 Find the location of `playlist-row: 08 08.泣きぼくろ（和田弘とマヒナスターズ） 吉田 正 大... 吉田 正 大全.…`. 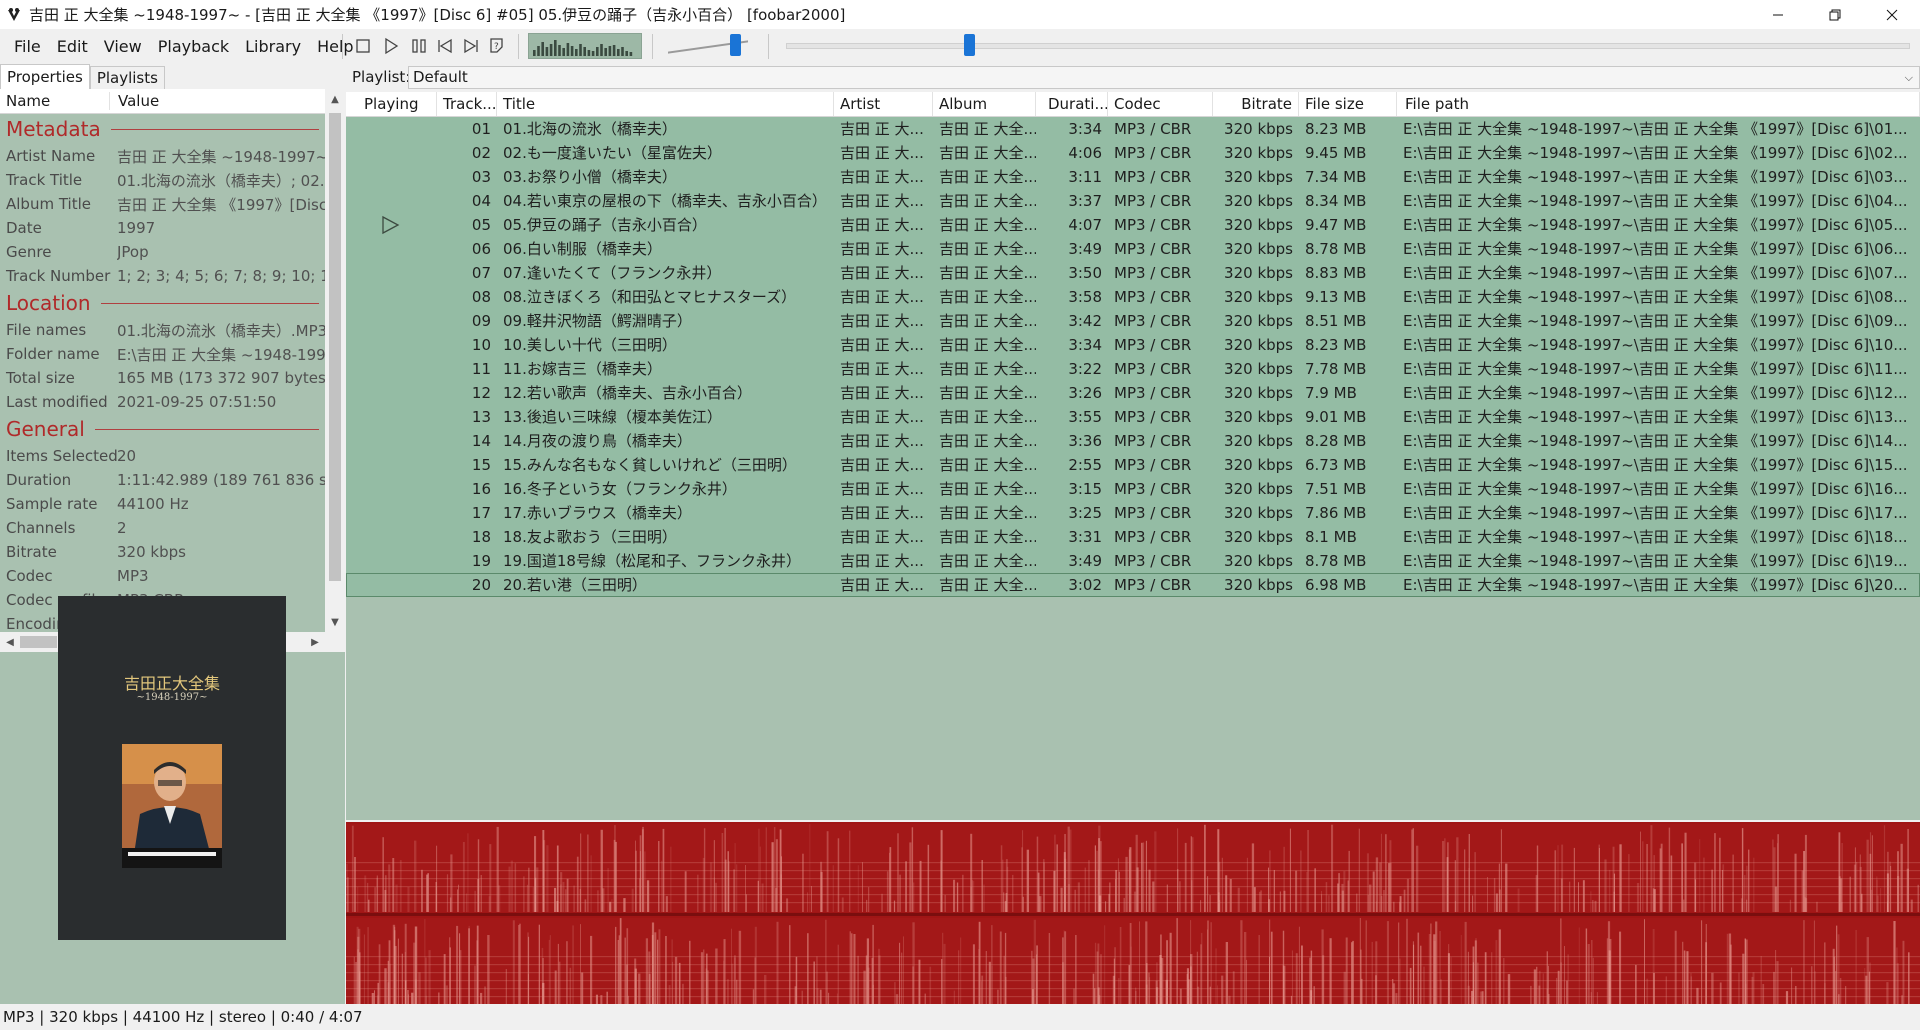

playlist-row: 08 08.泣きぼくろ（和田弘とマヒナスターズ） 吉田 正 大... 吉田 正 大全.… is located at coordinates (1133, 297).